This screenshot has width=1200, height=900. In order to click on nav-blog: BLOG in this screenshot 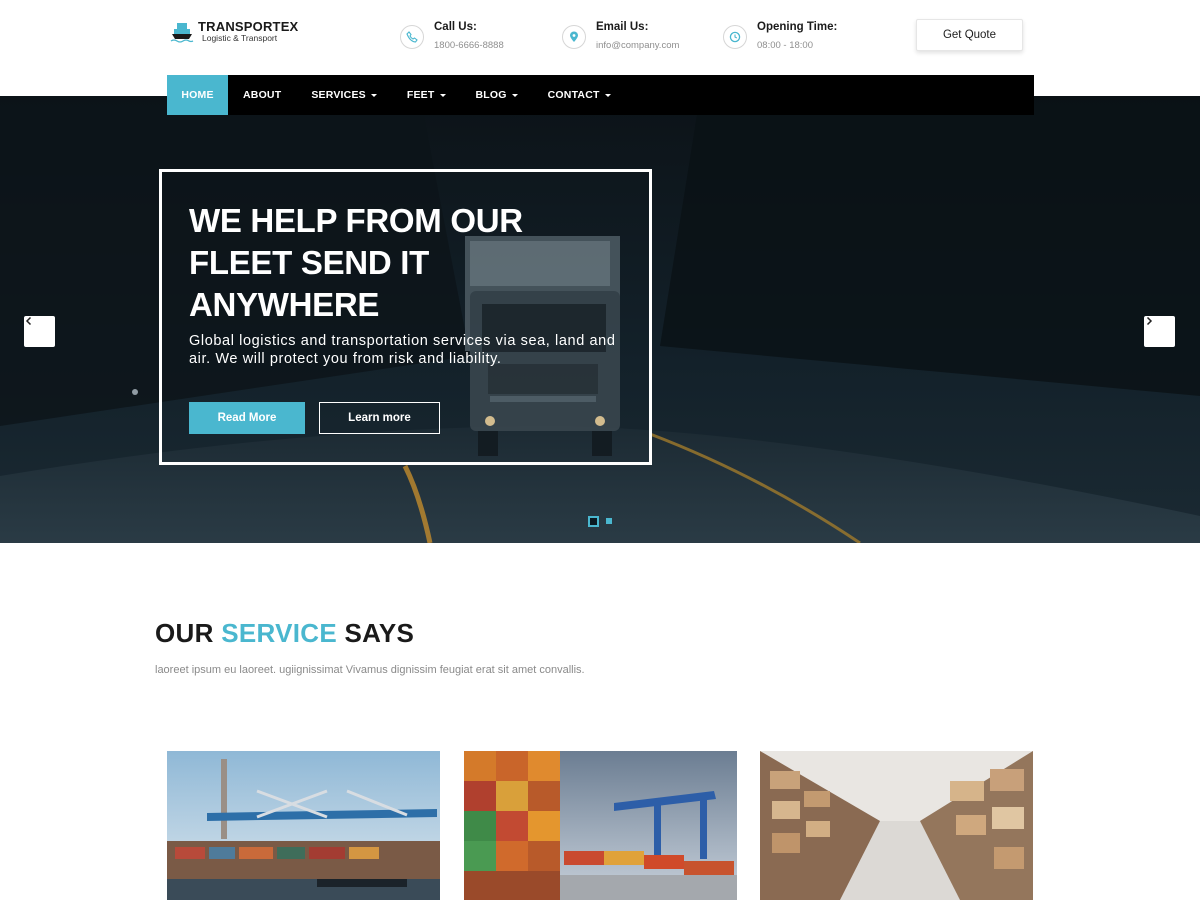, I will do `click(497, 95)`.